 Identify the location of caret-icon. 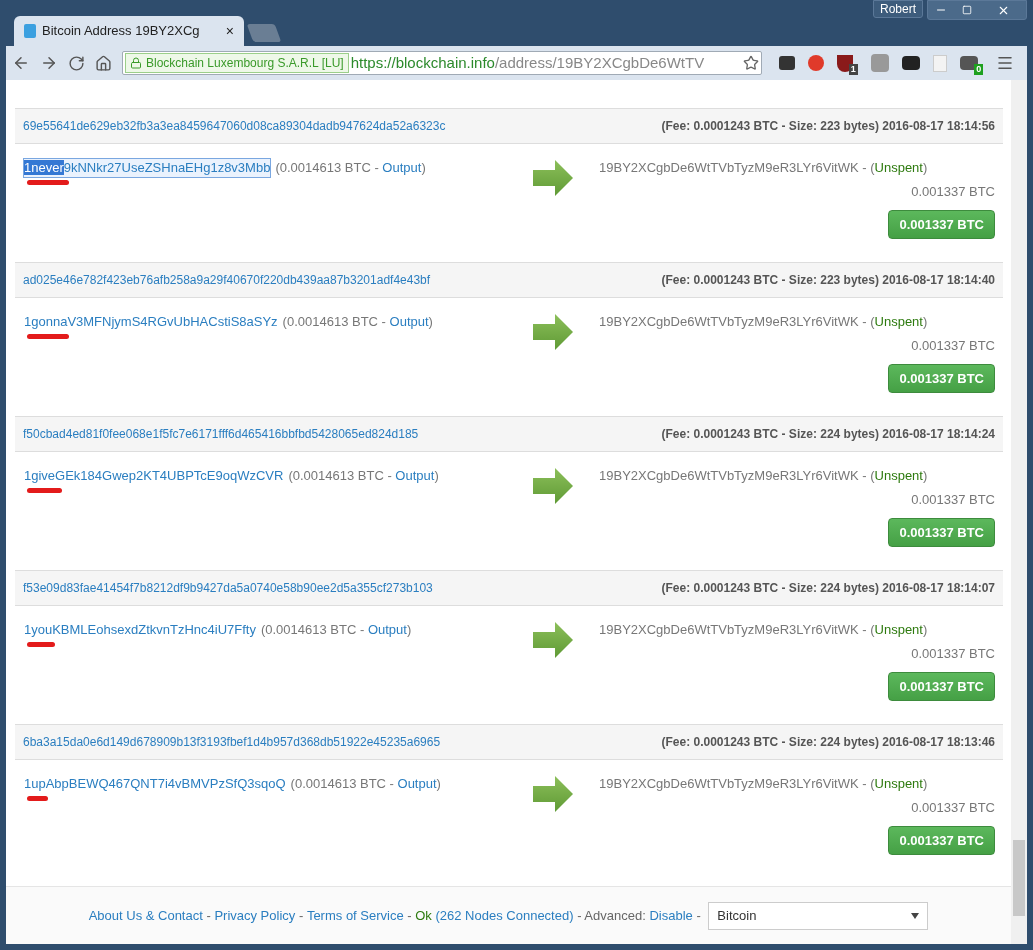
(915, 915).